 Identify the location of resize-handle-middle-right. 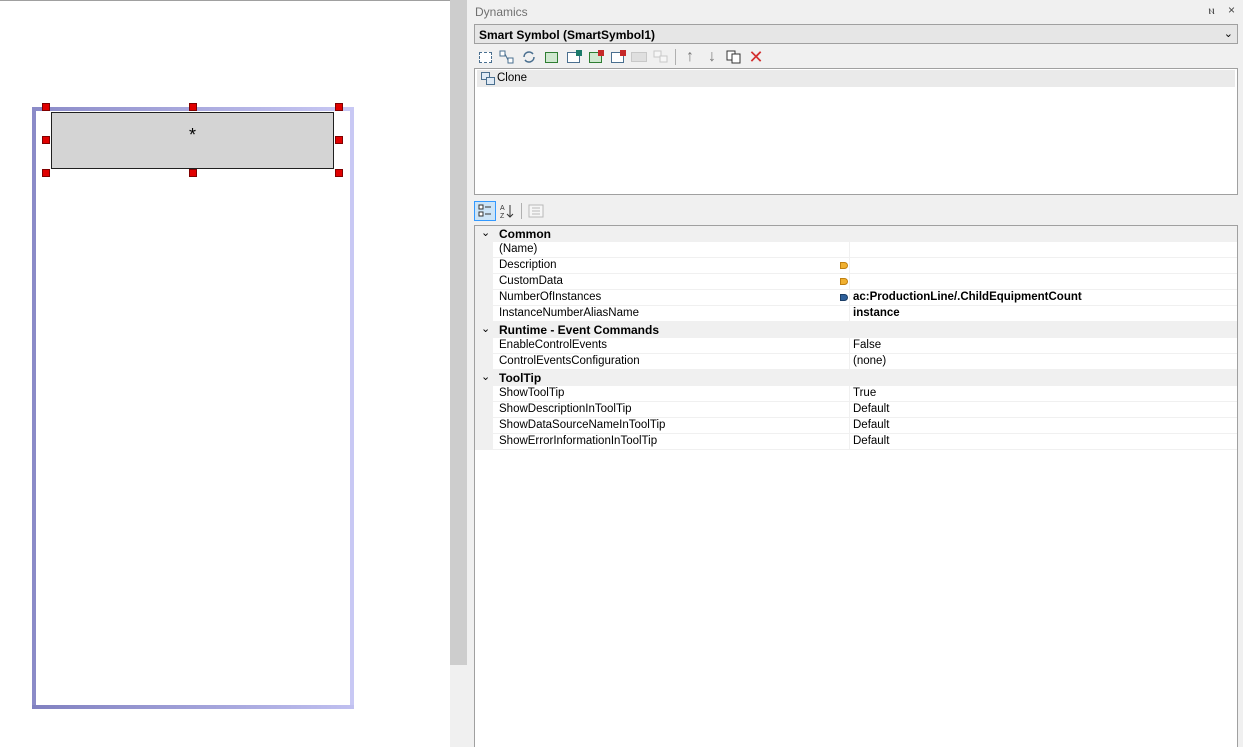
(339, 140).